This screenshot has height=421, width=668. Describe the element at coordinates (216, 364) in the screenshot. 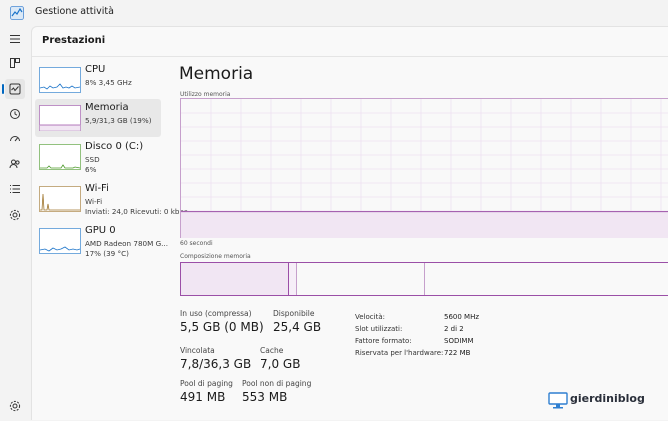

I see `committed-value: 7,8/36,3 GB` at that location.